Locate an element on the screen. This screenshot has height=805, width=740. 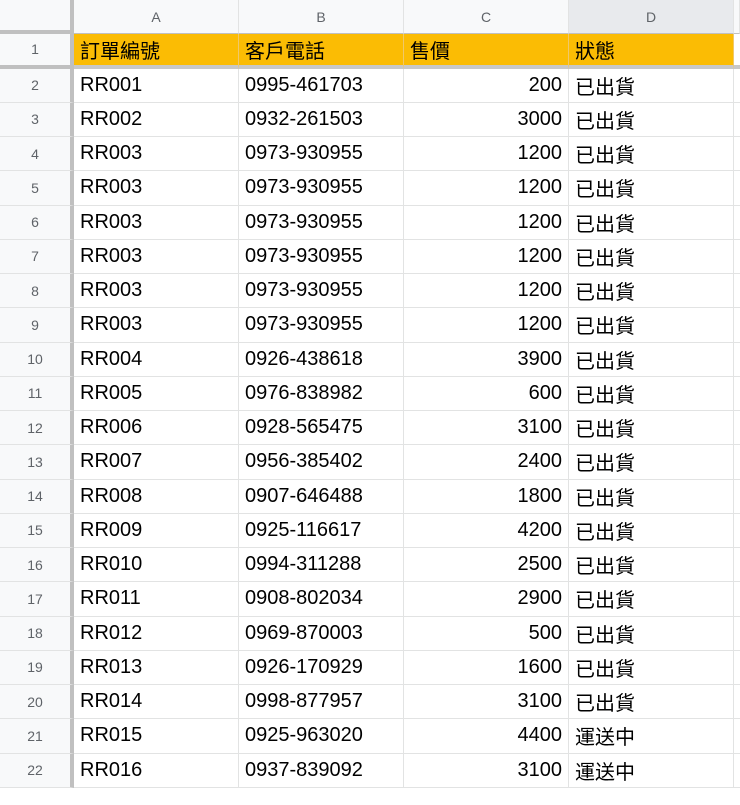
cell-price: 1600 is located at coordinates (486, 667).